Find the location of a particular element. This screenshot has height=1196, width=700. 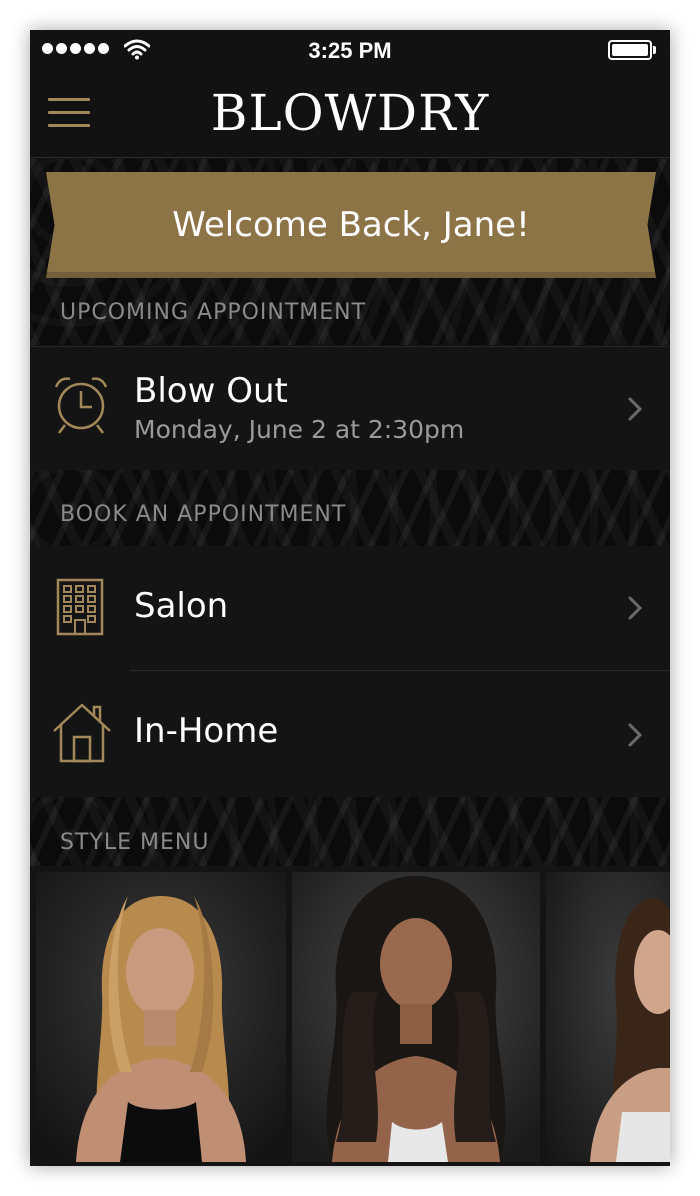

style-photo-dark-waves is located at coordinates (416, 1017).